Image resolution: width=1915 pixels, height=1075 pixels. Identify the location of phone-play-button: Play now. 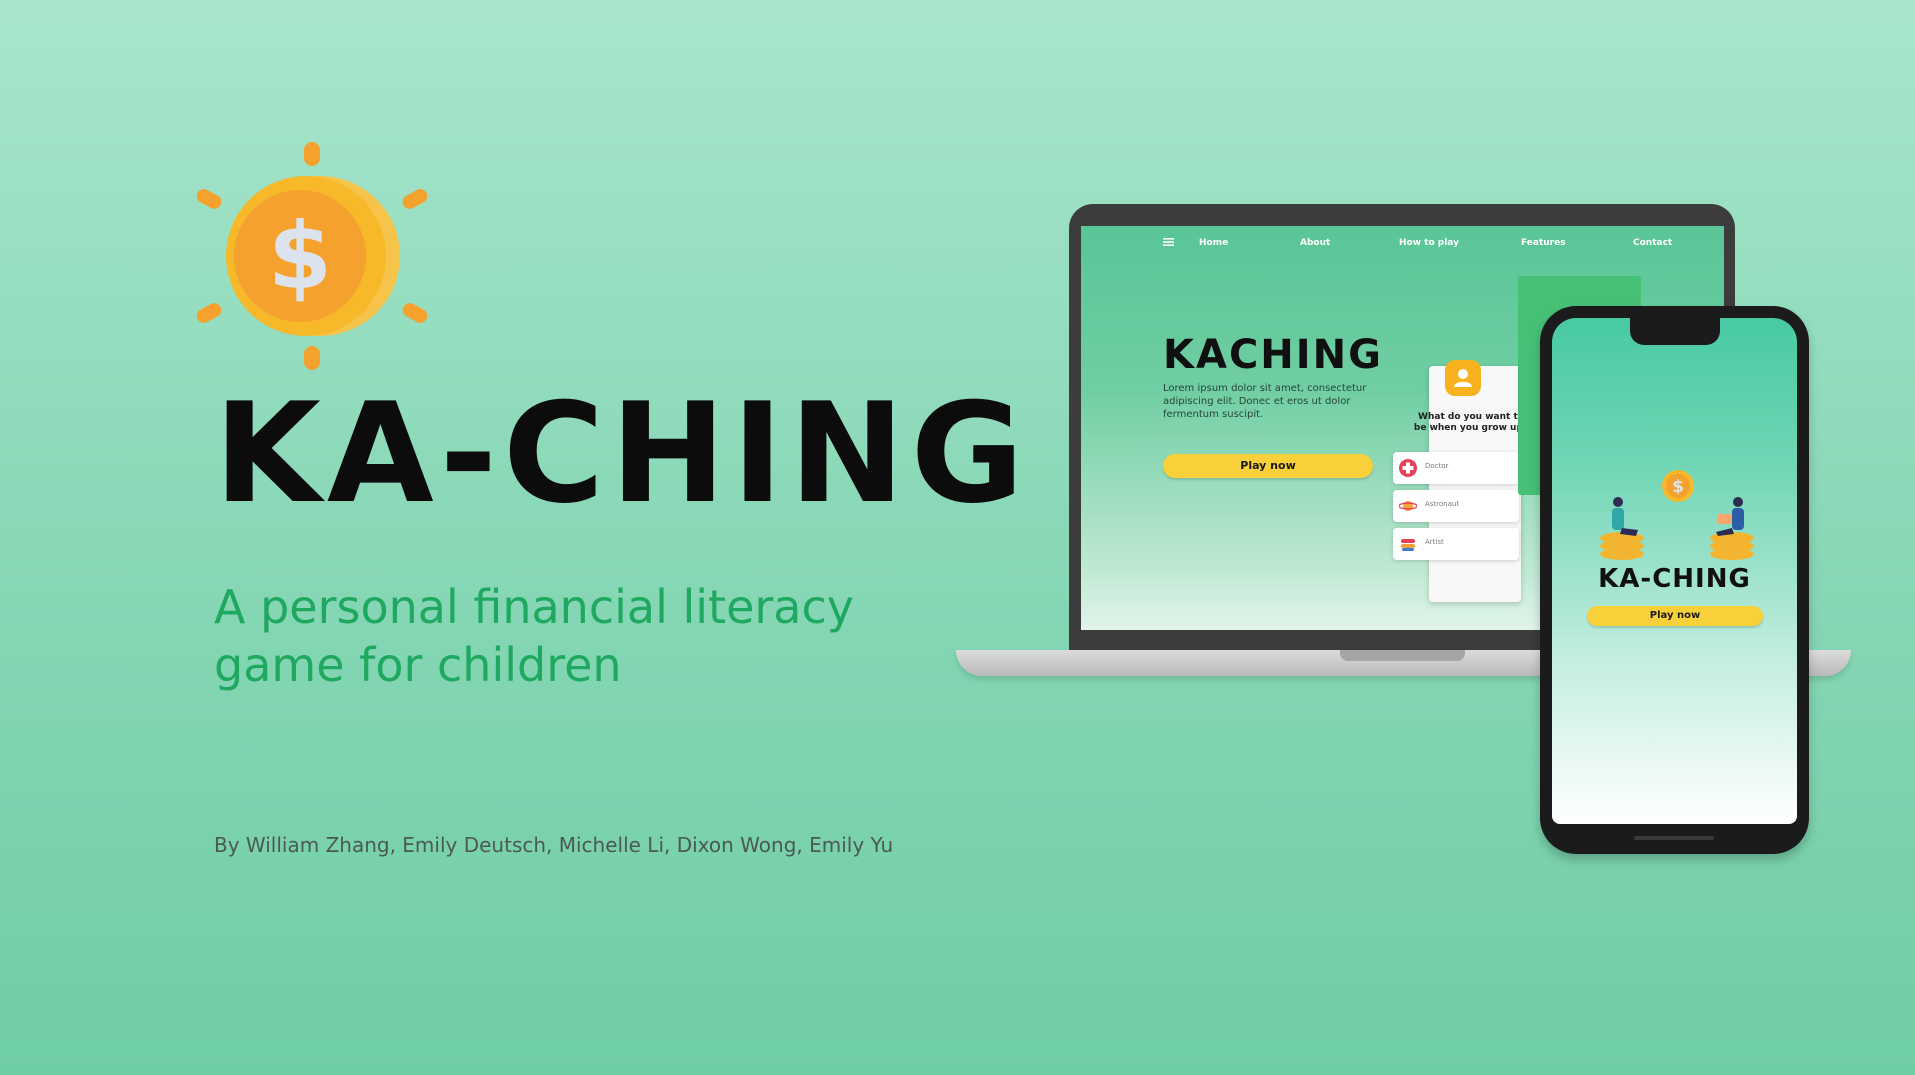
(1675, 616).